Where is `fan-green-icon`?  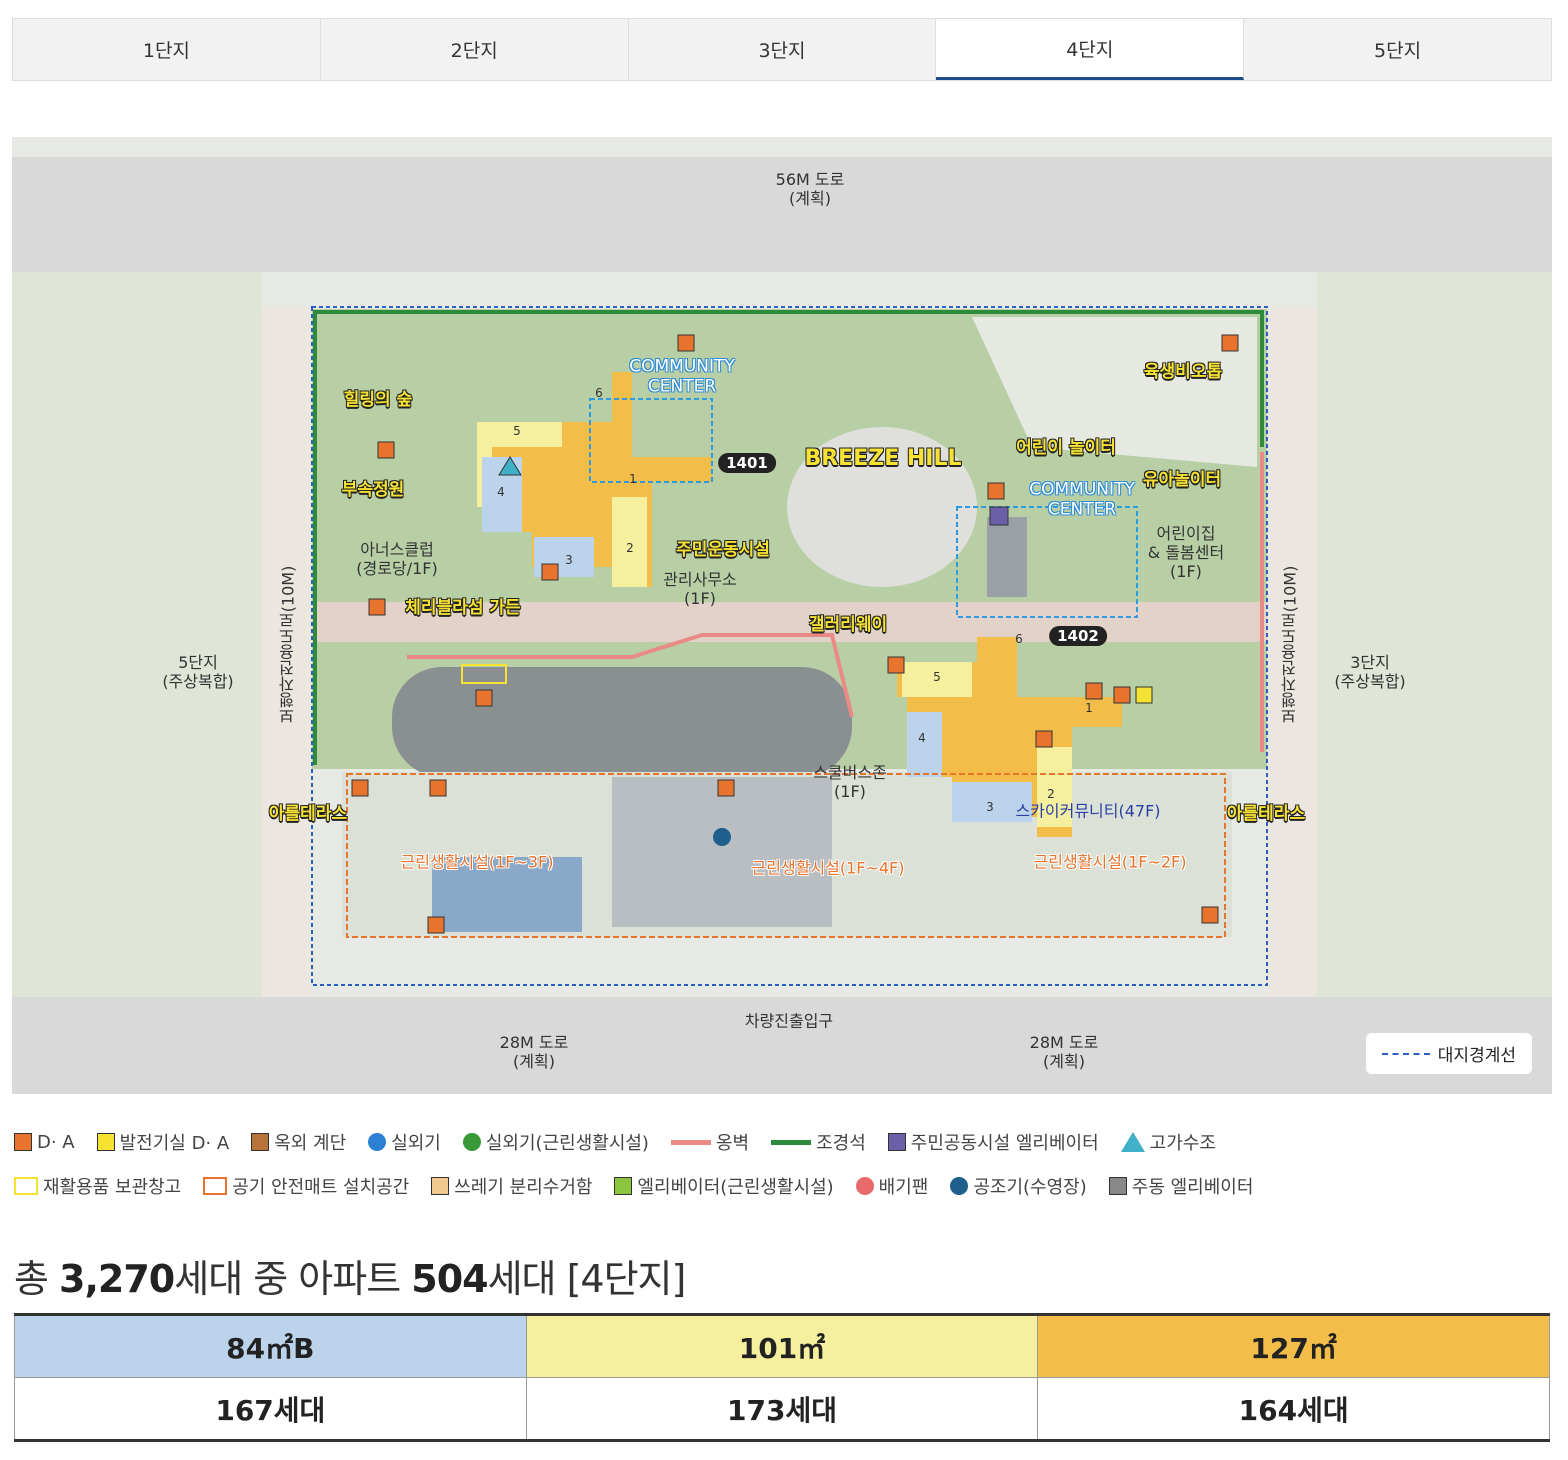
fan-green-icon is located at coordinates (471, 1142).